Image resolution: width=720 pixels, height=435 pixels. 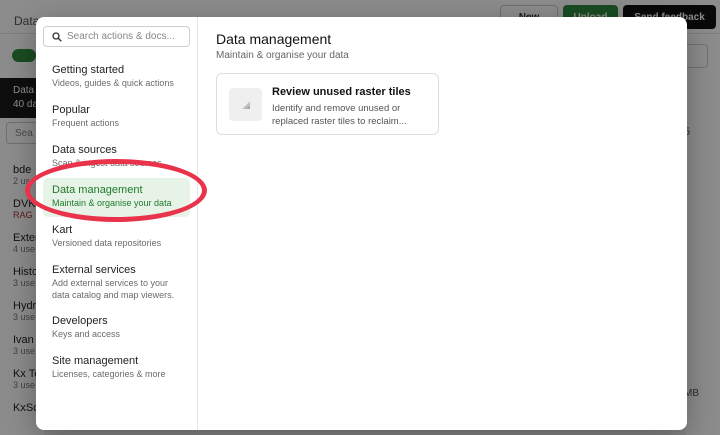 I want to click on nav-item-developers: Developers Keys and access, so click(x=116, y=328).